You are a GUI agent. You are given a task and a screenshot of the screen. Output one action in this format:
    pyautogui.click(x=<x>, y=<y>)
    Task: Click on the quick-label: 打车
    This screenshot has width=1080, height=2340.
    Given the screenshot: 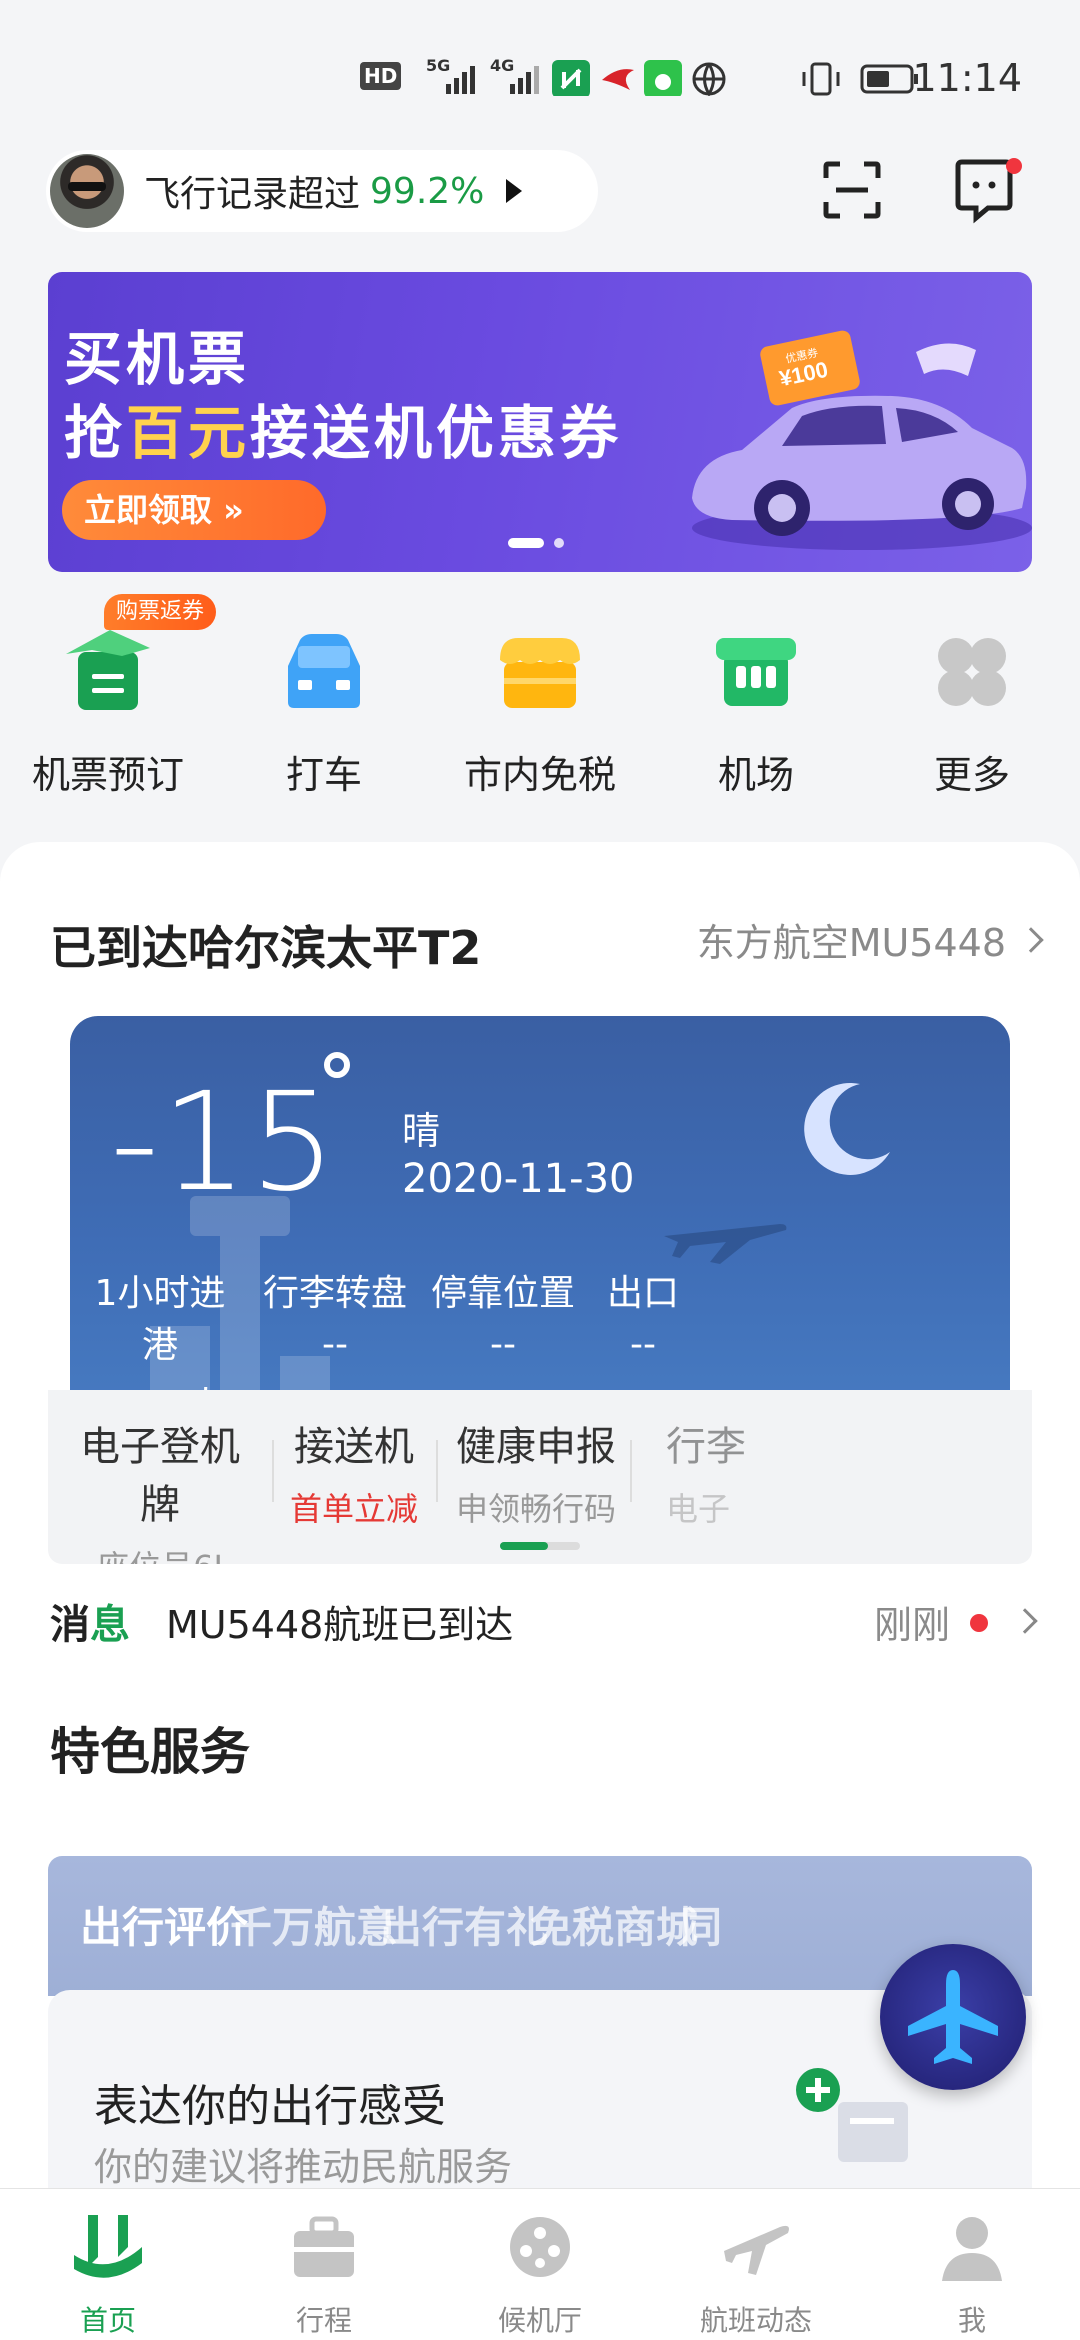 What is the action you would take?
    pyautogui.click(x=323, y=775)
    